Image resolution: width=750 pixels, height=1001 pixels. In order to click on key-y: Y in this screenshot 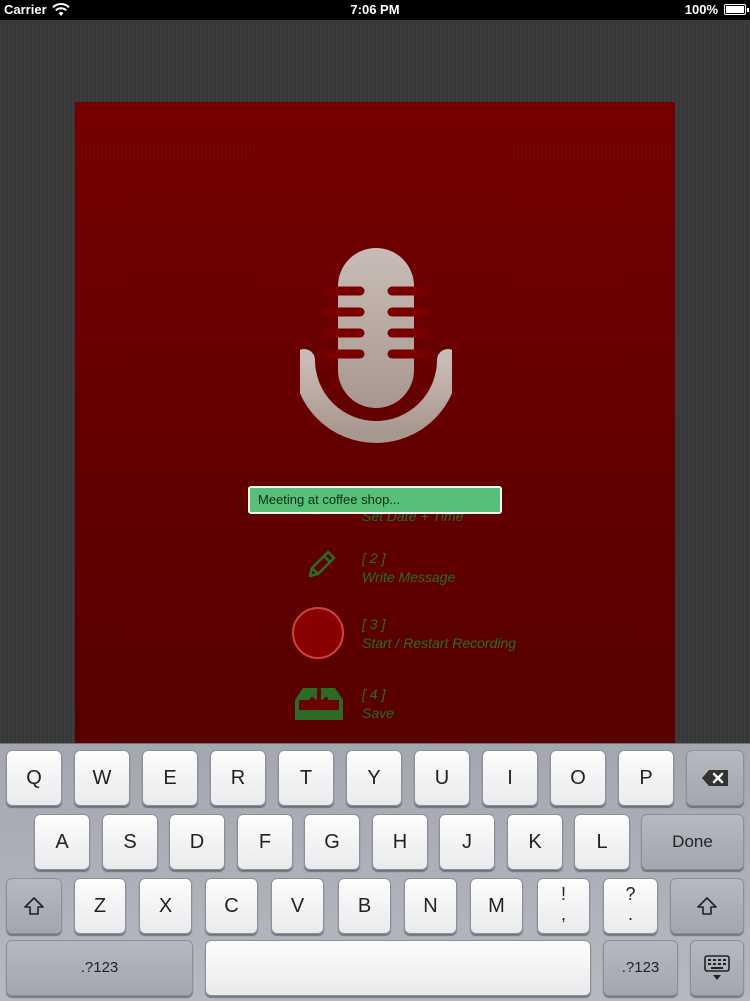, I will do `click(374, 778)`.